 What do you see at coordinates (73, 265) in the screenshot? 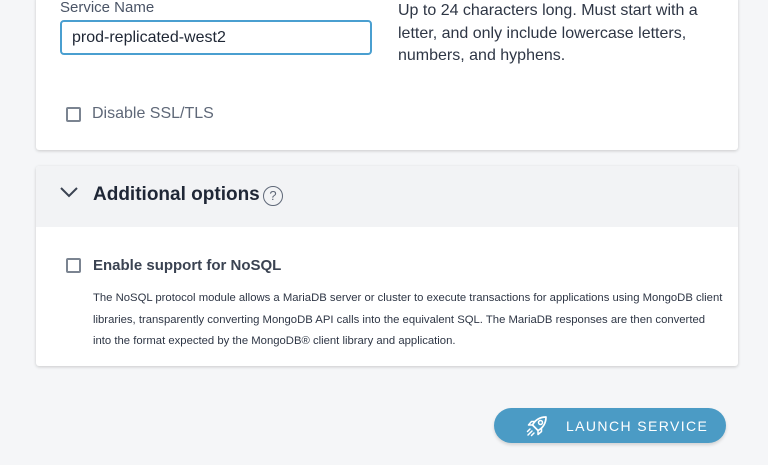
I see `enable-nosql-checkbox` at bounding box center [73, 265].